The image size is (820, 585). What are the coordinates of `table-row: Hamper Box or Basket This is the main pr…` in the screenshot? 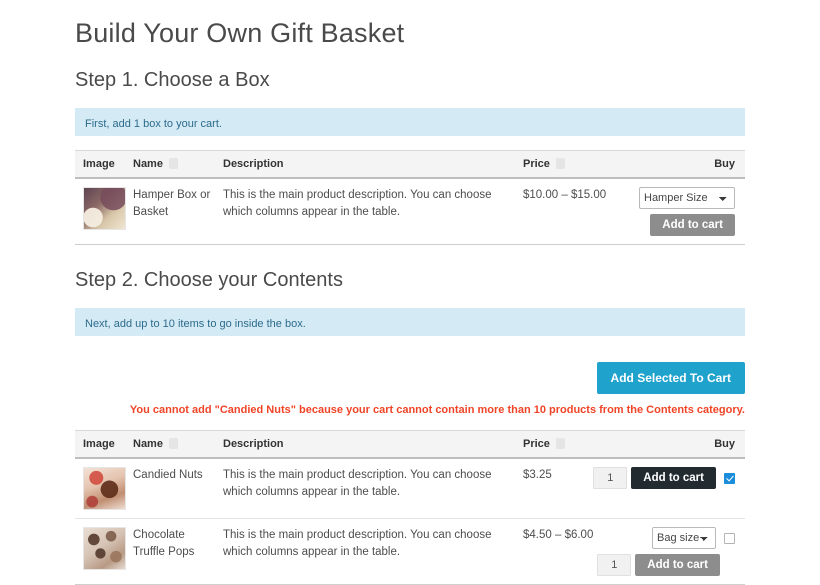 It's located at (410, 212).